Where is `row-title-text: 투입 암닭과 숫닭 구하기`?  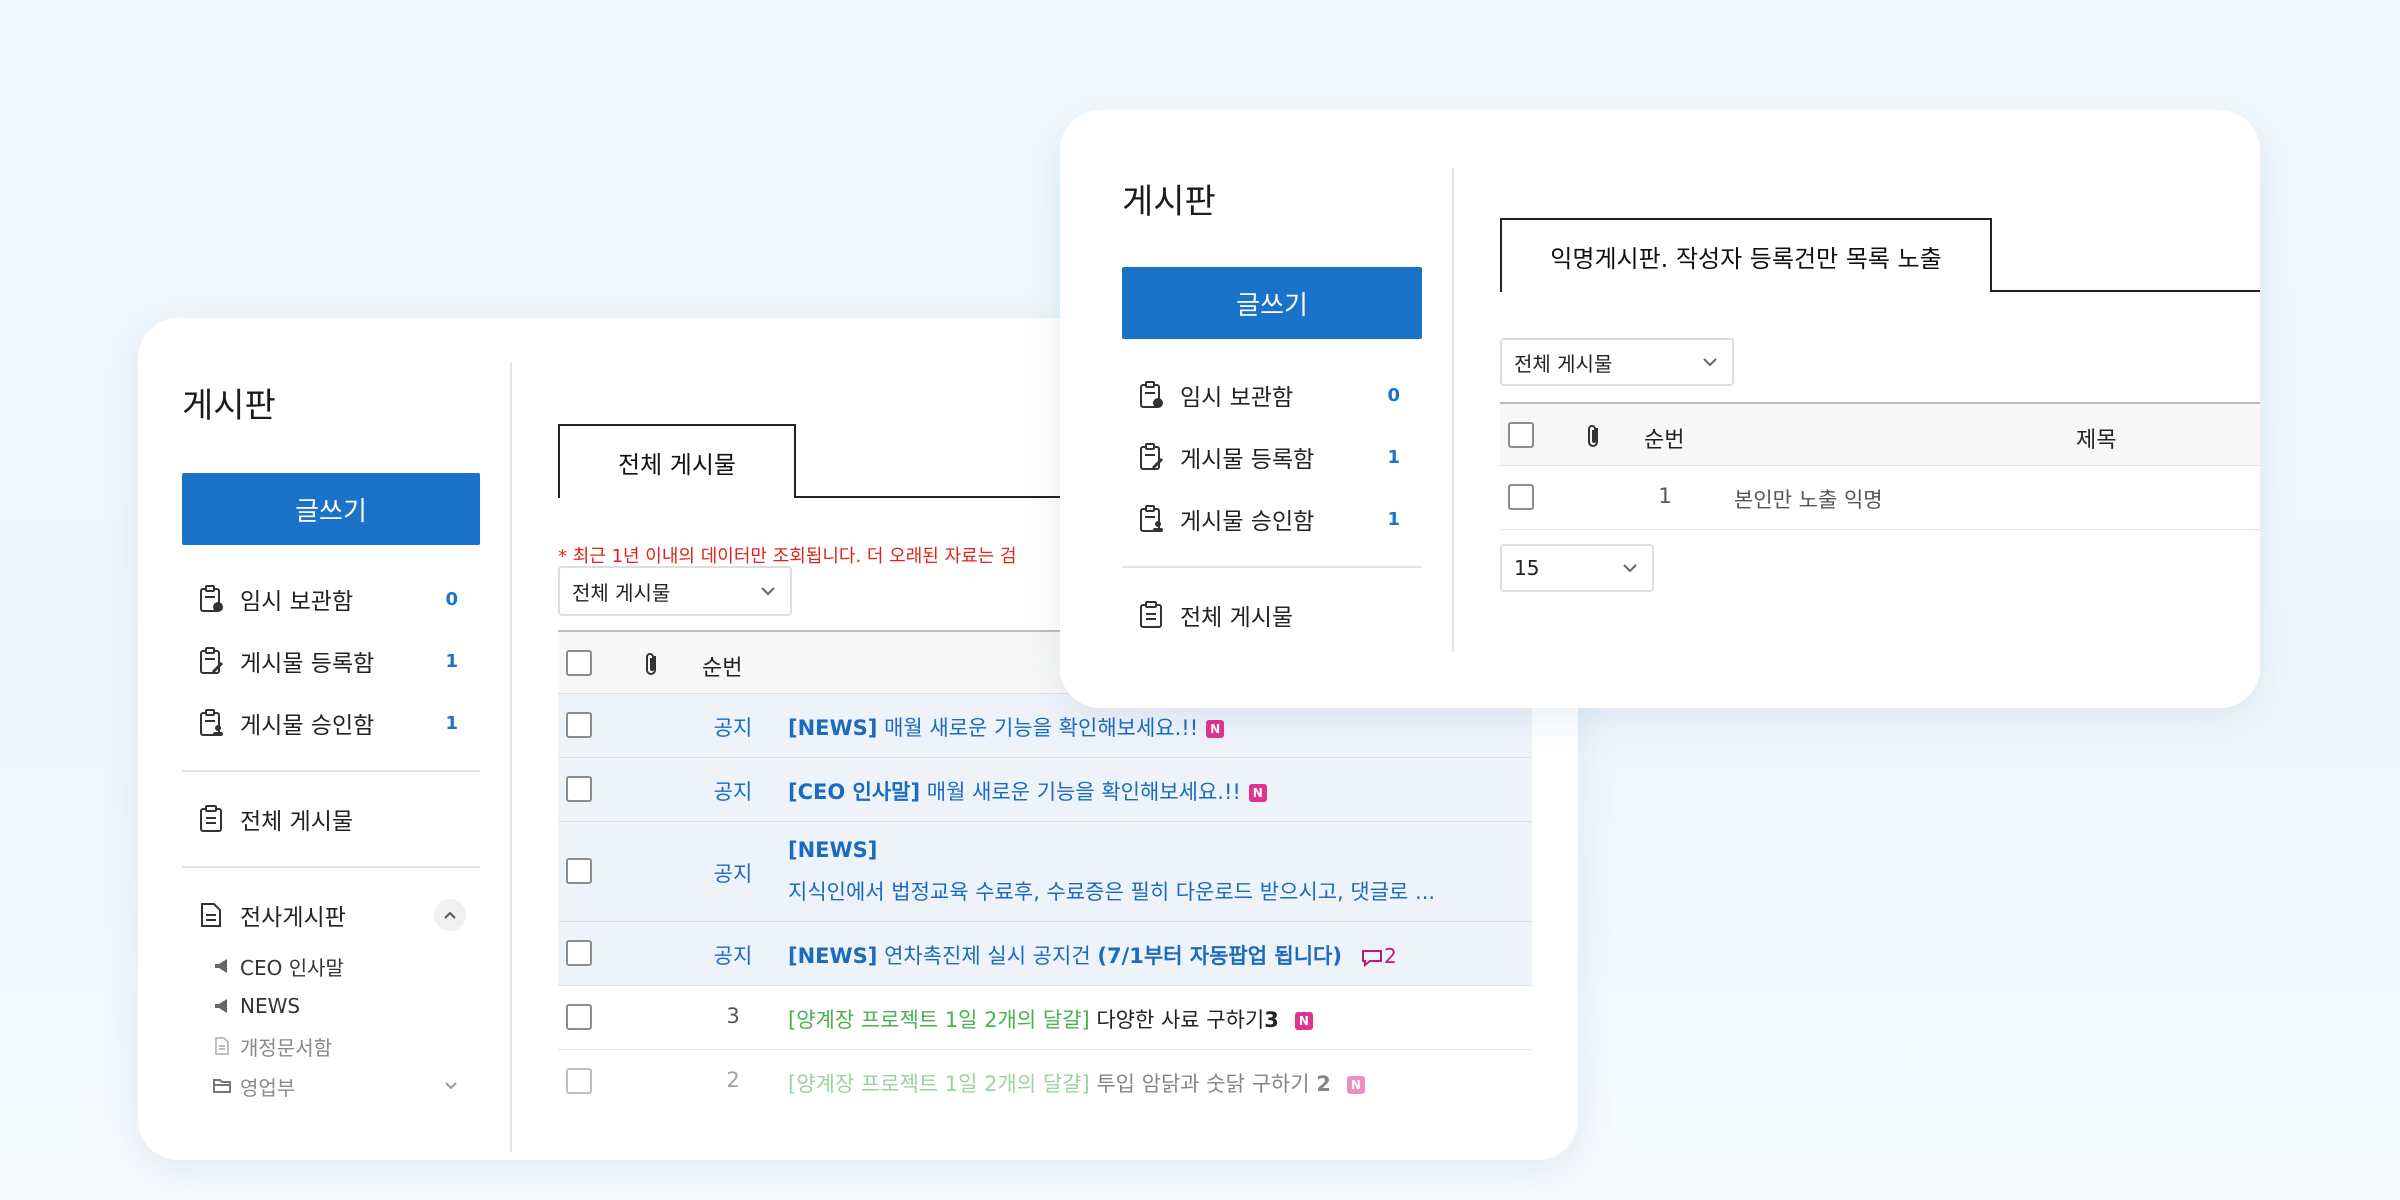
row-title-text: 투입 암닭과 숫닭 구하기 is located at coordinates (1203, 1084).